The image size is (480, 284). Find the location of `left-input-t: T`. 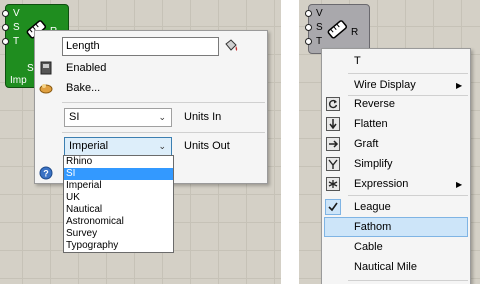

left-input-t: T is located at coordinates (16, 41).